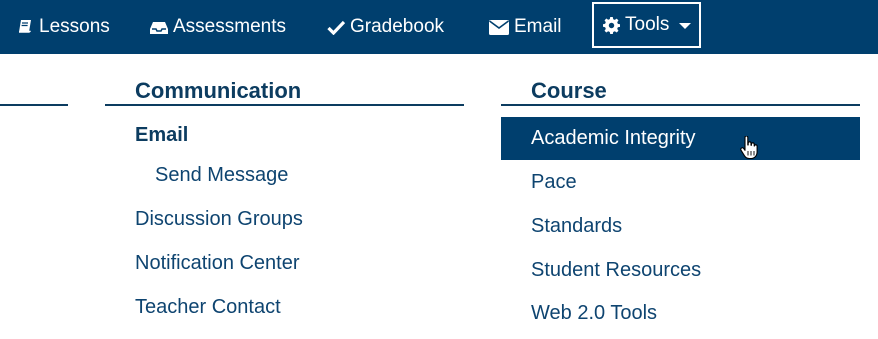  Describe the element at coordinates (397, 26) in the screenshot. I see `nav-gradebook-label: Gradebook` at that location.